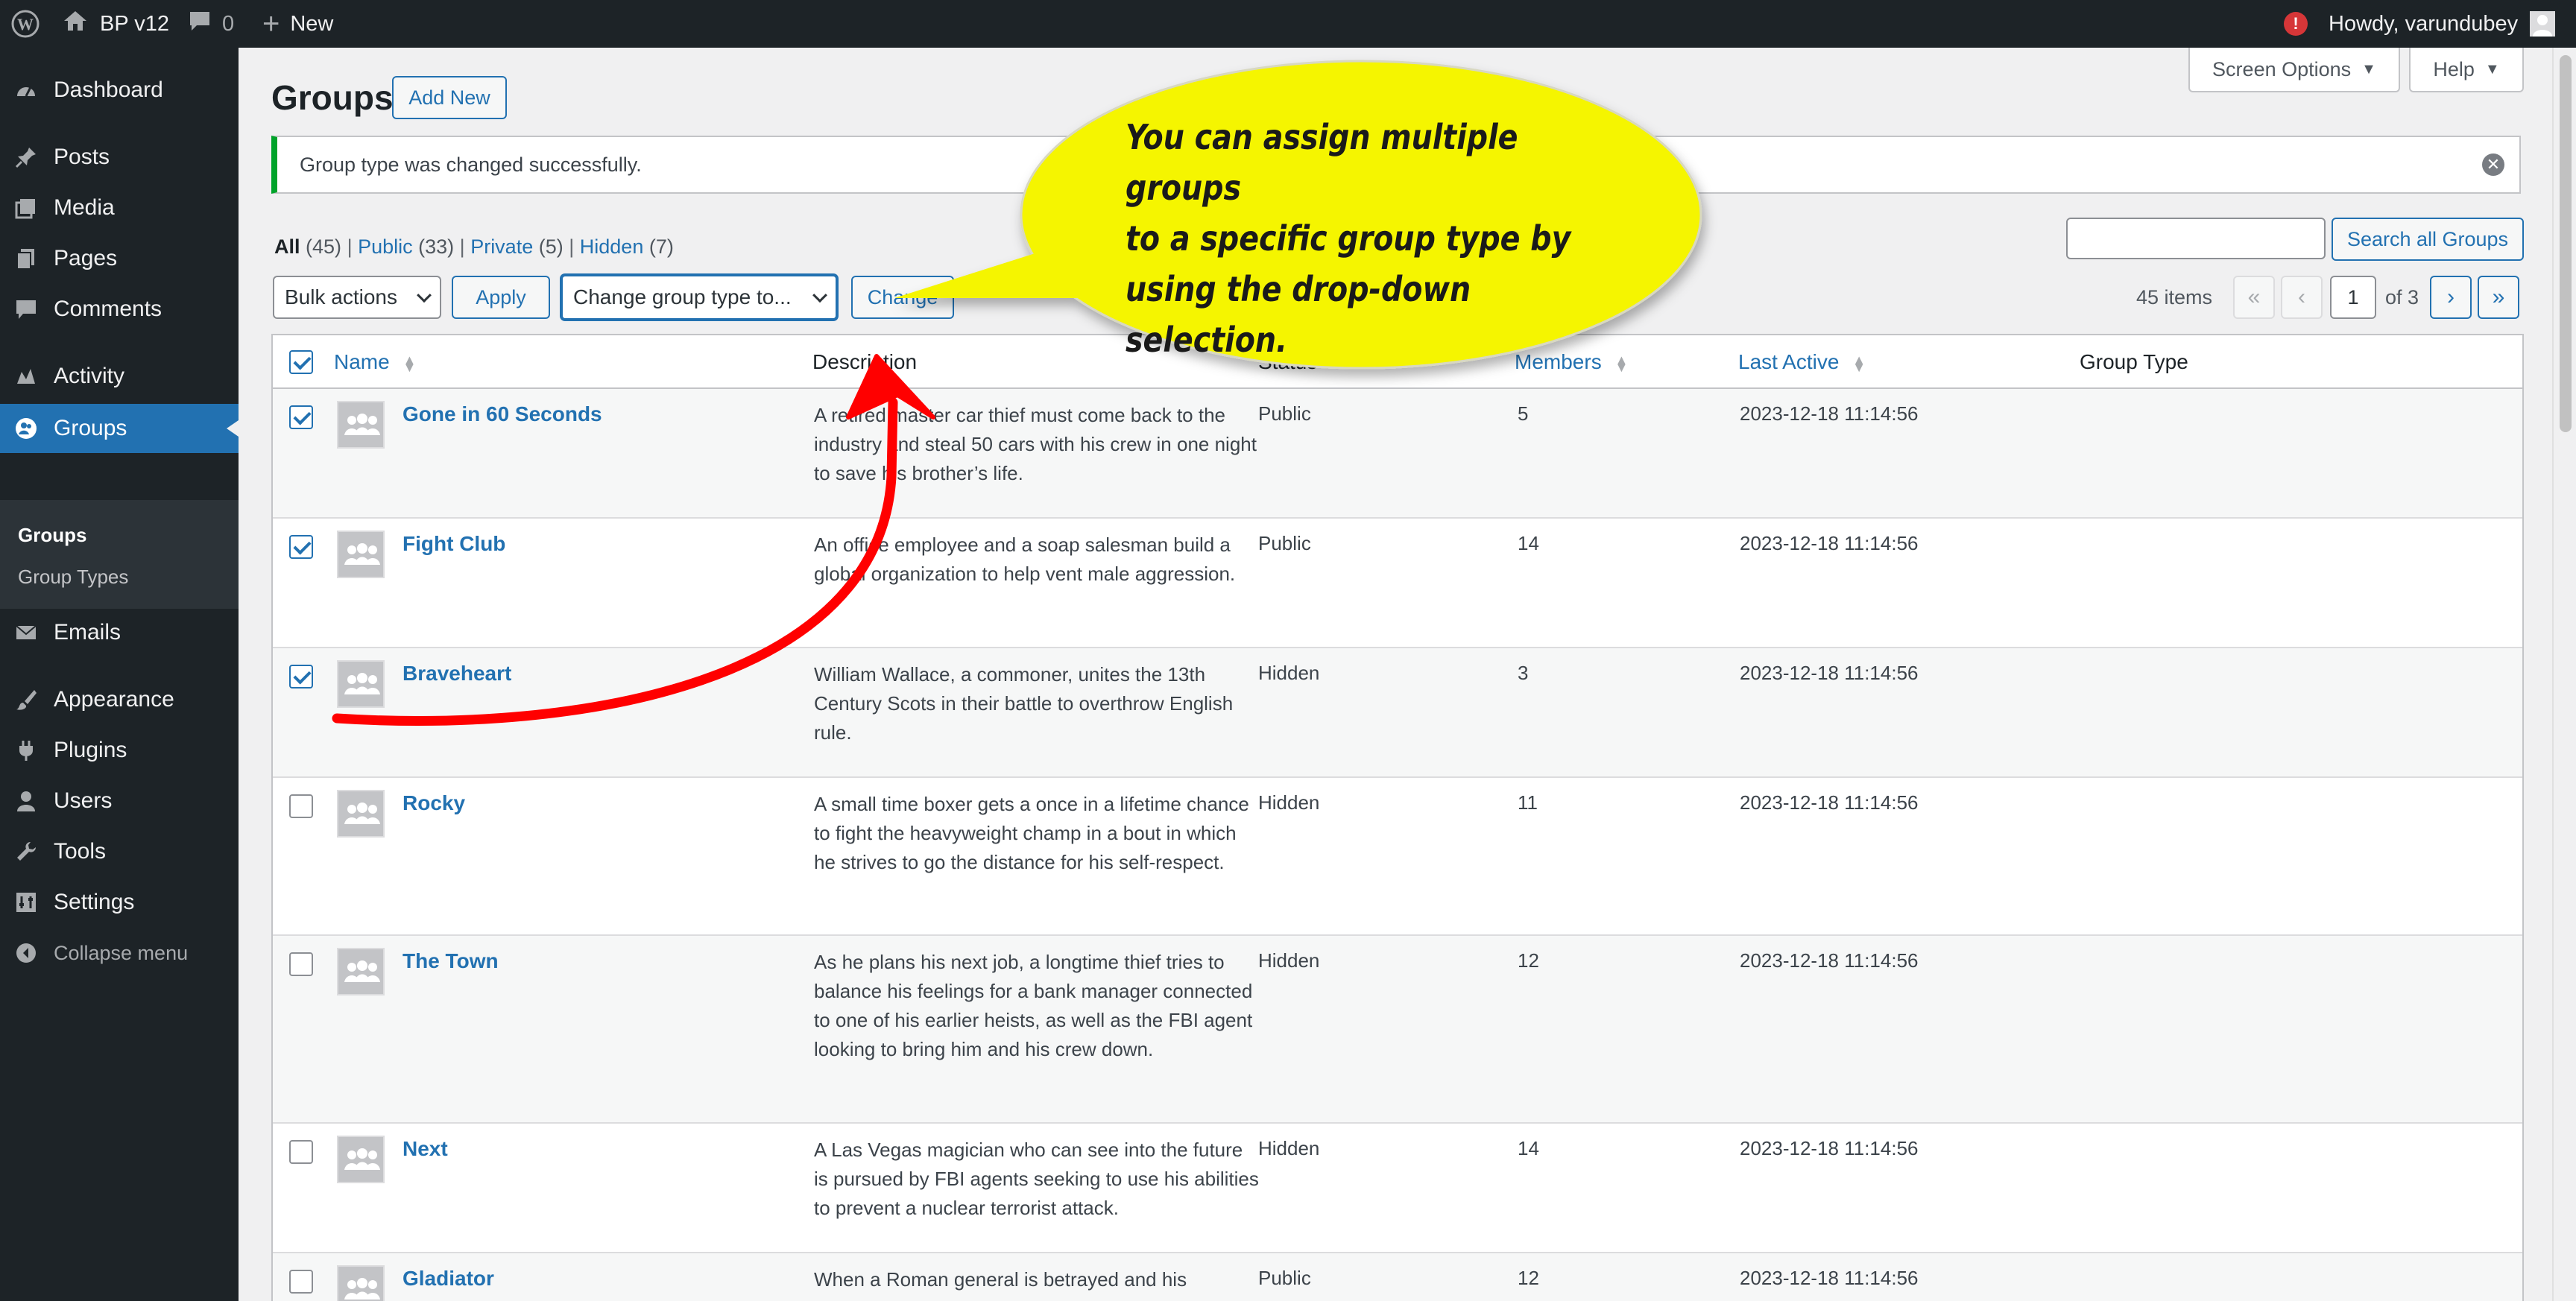 The height and width of the screenshot is (1301, 2576). Describe the element at coordinates (119, 207) in the screenshot. I see `sidebar-item-media: Media` at that location.